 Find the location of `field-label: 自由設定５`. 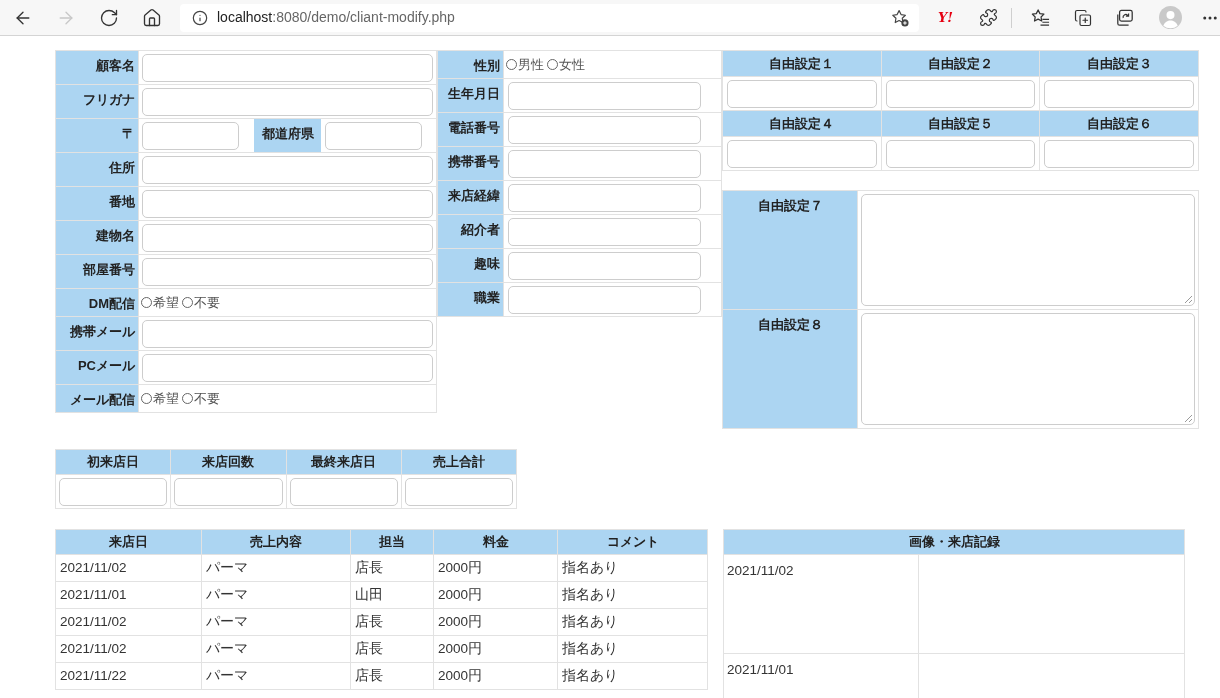

field-label: 自由設定５ is located at coordinates (960, 123).